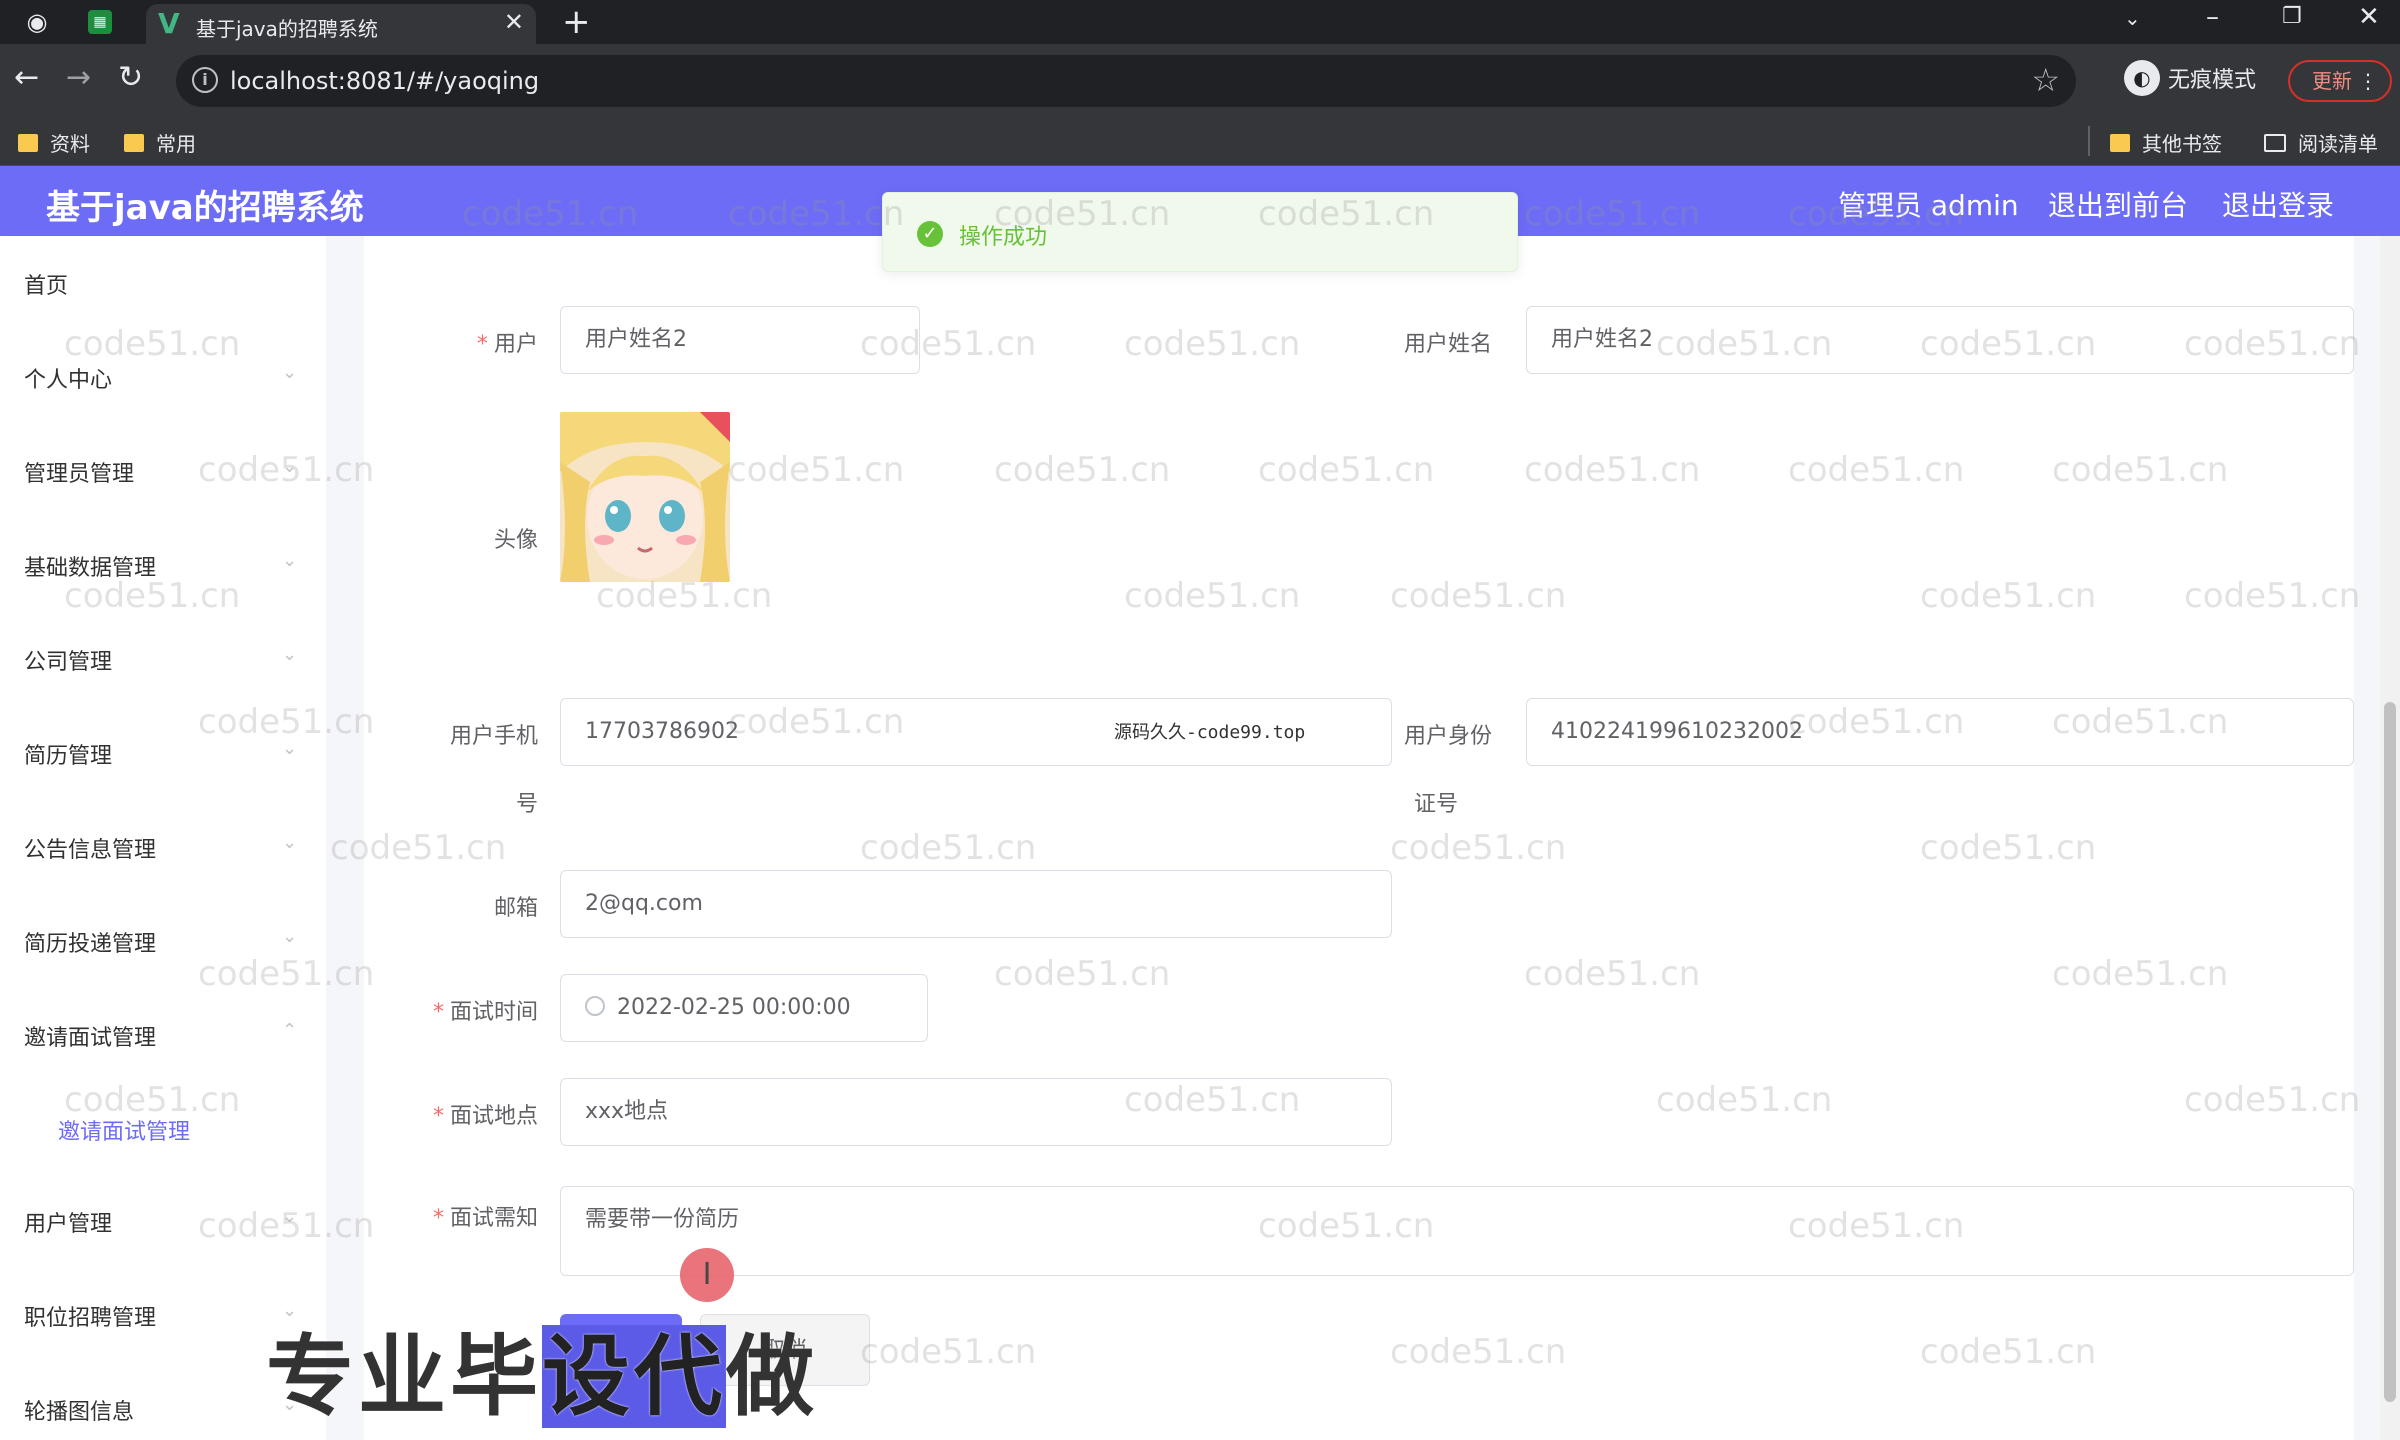  I want to click on sidebar-item-home: 首页, so click(46, 284).